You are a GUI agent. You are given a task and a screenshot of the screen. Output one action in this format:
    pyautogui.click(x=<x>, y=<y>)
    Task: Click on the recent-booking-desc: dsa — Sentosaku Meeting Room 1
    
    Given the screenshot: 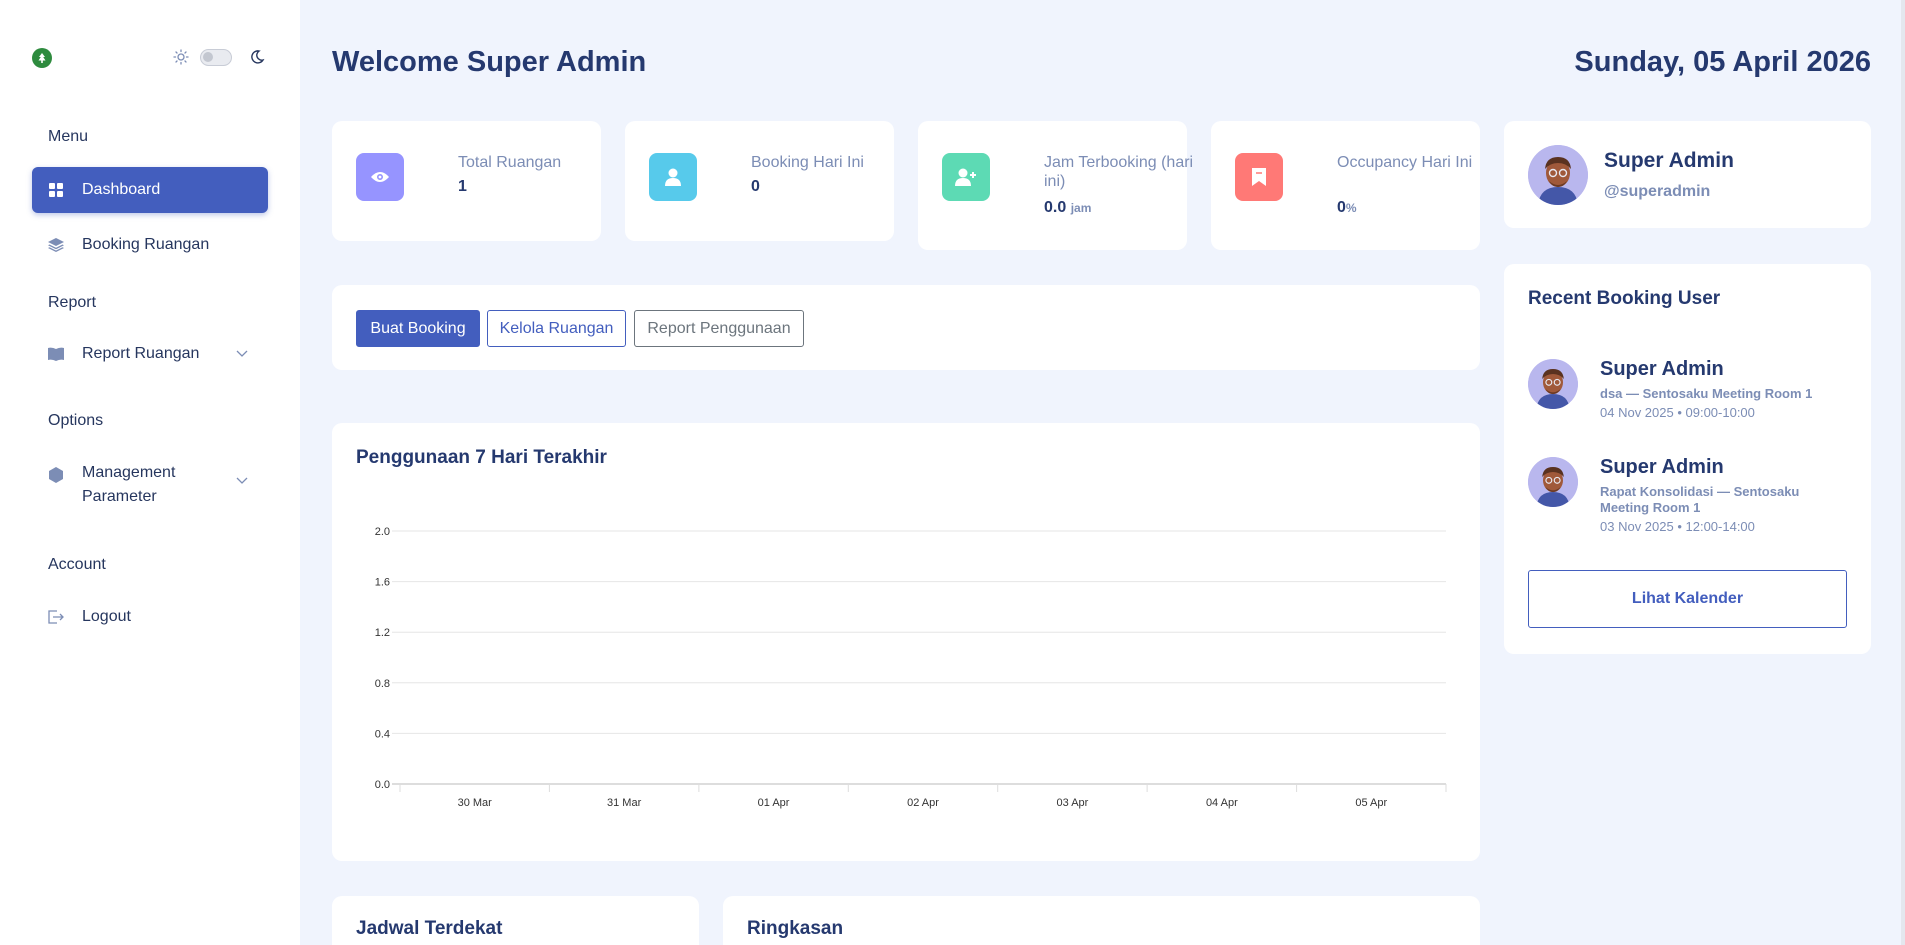 What is the action you would take?
    pyautogui.click(x=1706, y=393)
    